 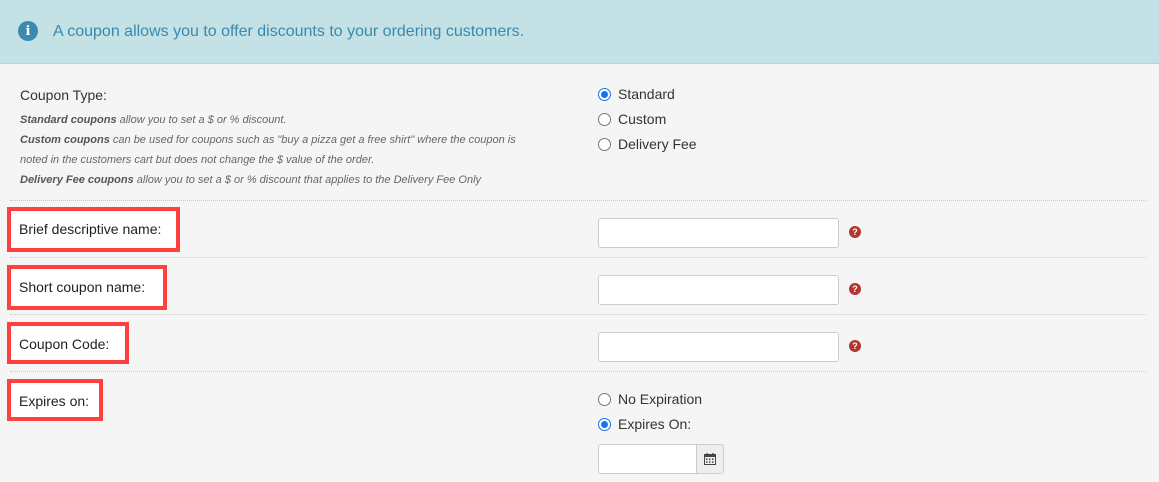 What do you see at coordinates (655, 424) in the screenshot?
I see `radio-label: Expires On:` at bounding box center [655, 424].